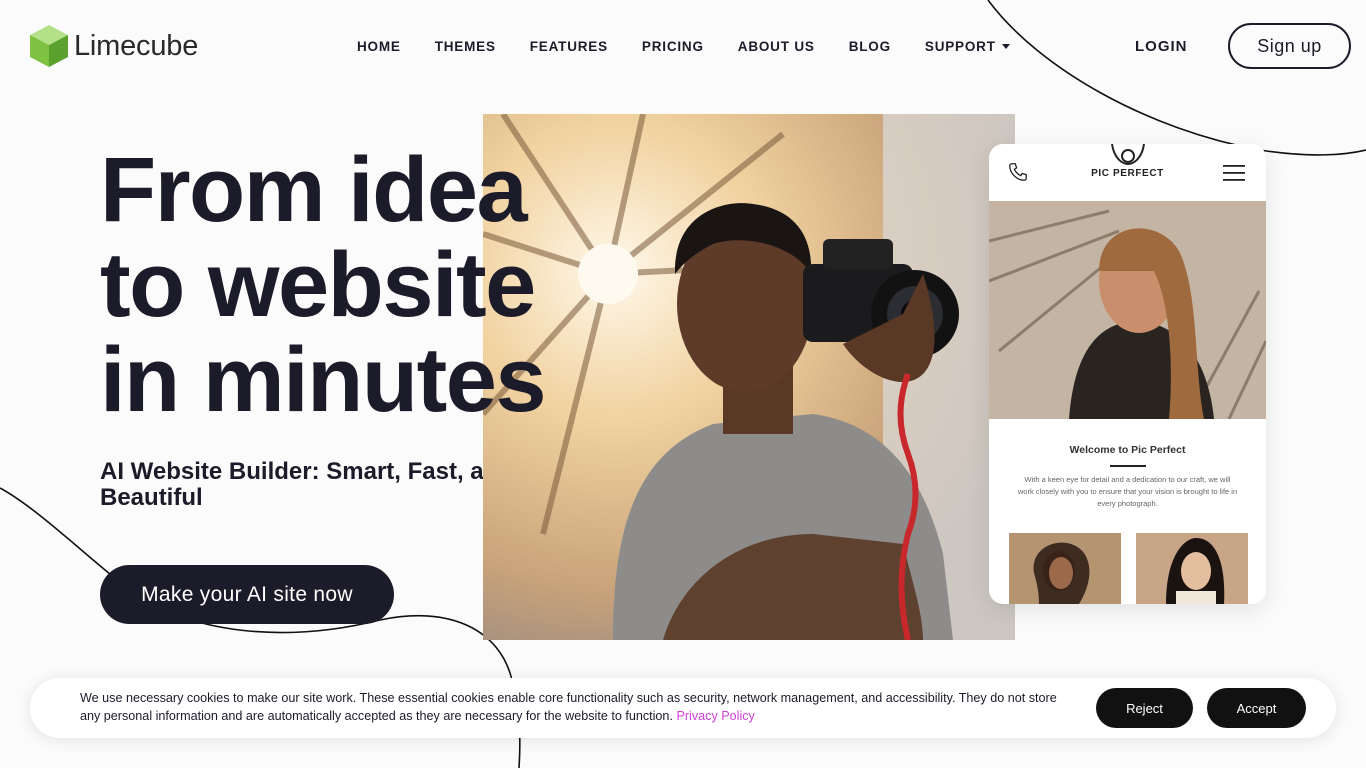 The width and height of the screenshot is (1366, 768). What do you see at coordinates (673, 46) in the screenshot?
I see `nav-pricing: PRICING` at bounding box center [673, 46].